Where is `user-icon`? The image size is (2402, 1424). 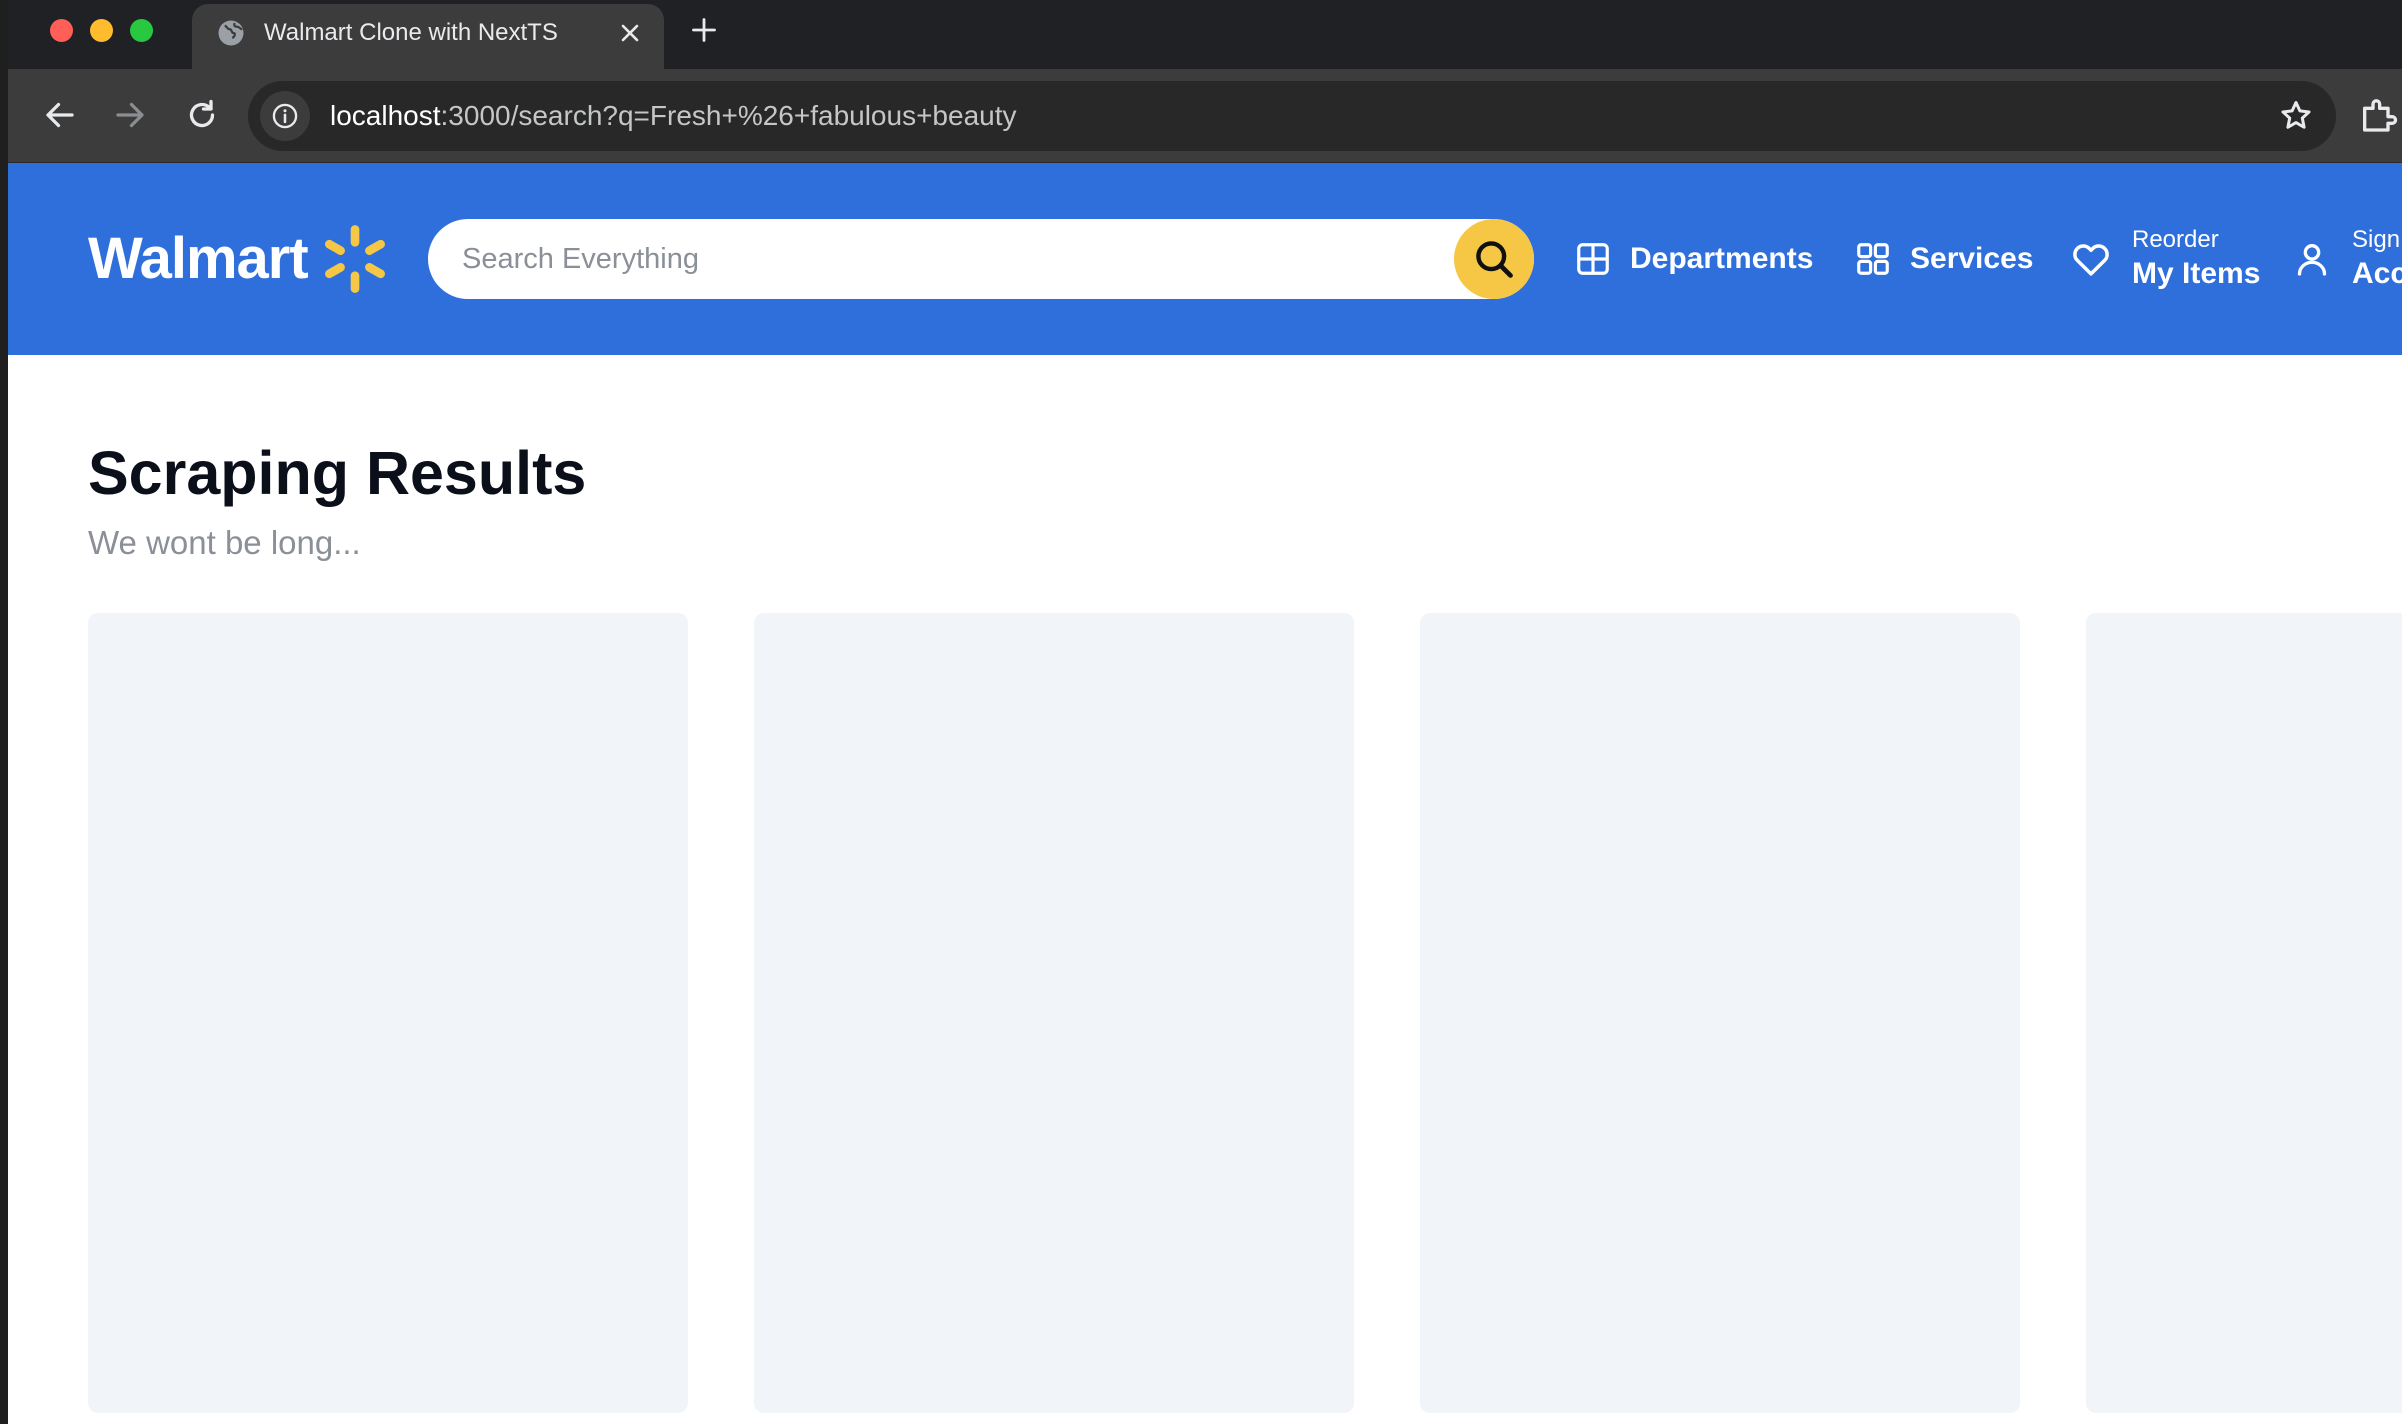 user-icon is located at coordinates (2312, 260).